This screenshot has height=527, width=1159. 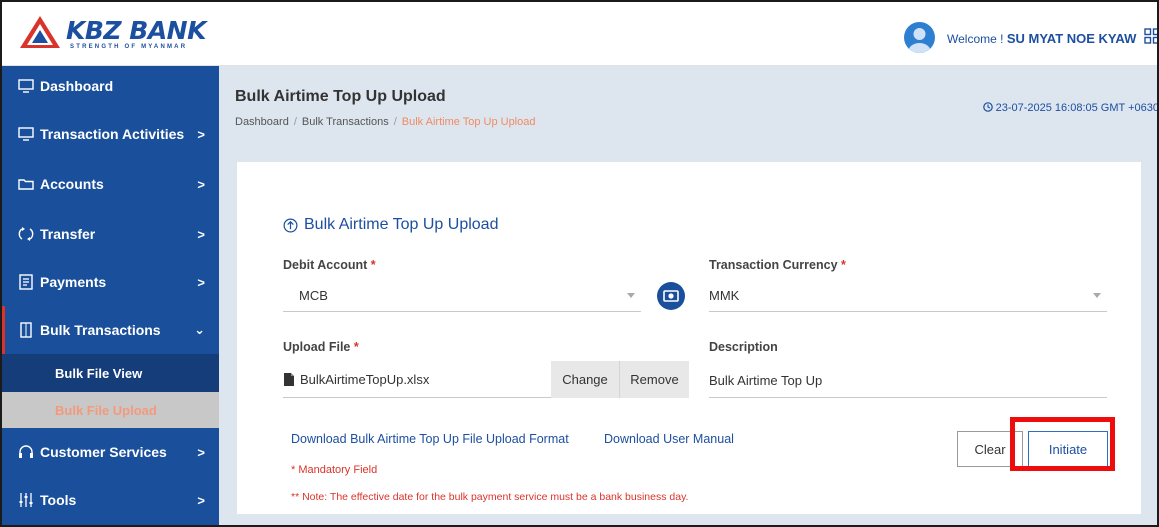 I want to click on sidebar-item-customer-services: Customer Services >, so click(x=110, y=452).